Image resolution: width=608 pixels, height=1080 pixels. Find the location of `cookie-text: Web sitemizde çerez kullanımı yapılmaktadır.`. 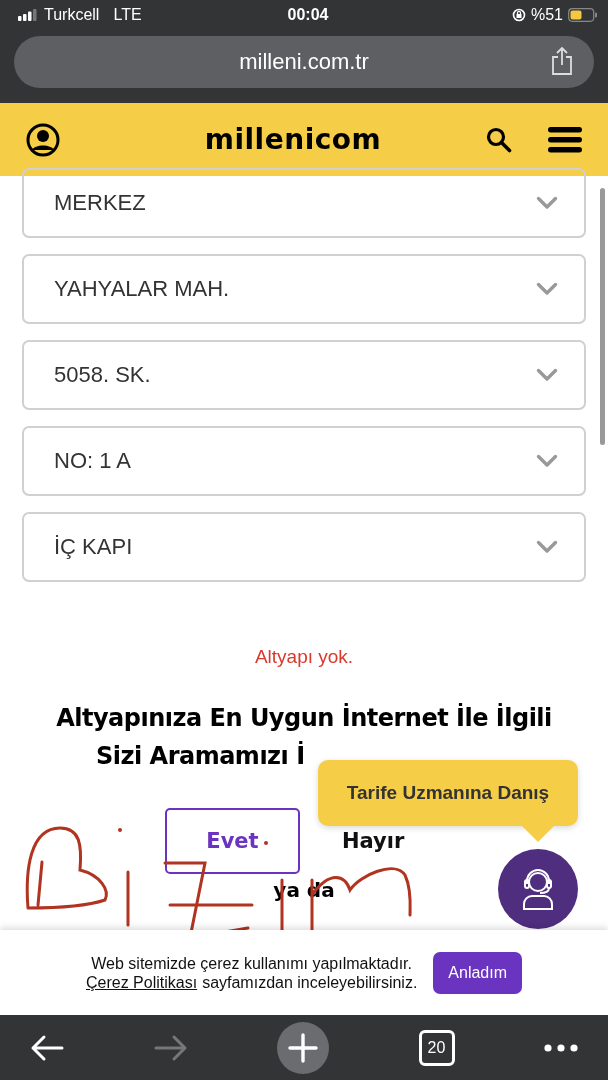

cookie-text: Web sitemizde çerez kullanımı yapılmaktadır. is located at coordinates (251, 963).